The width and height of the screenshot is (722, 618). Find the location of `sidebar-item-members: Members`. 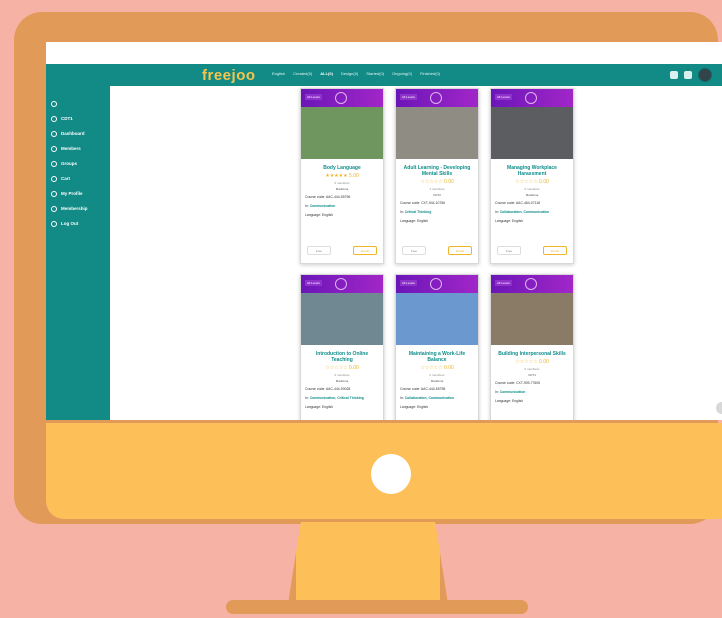

sidebar-item-members: Members is located at coordinates (78, 148).